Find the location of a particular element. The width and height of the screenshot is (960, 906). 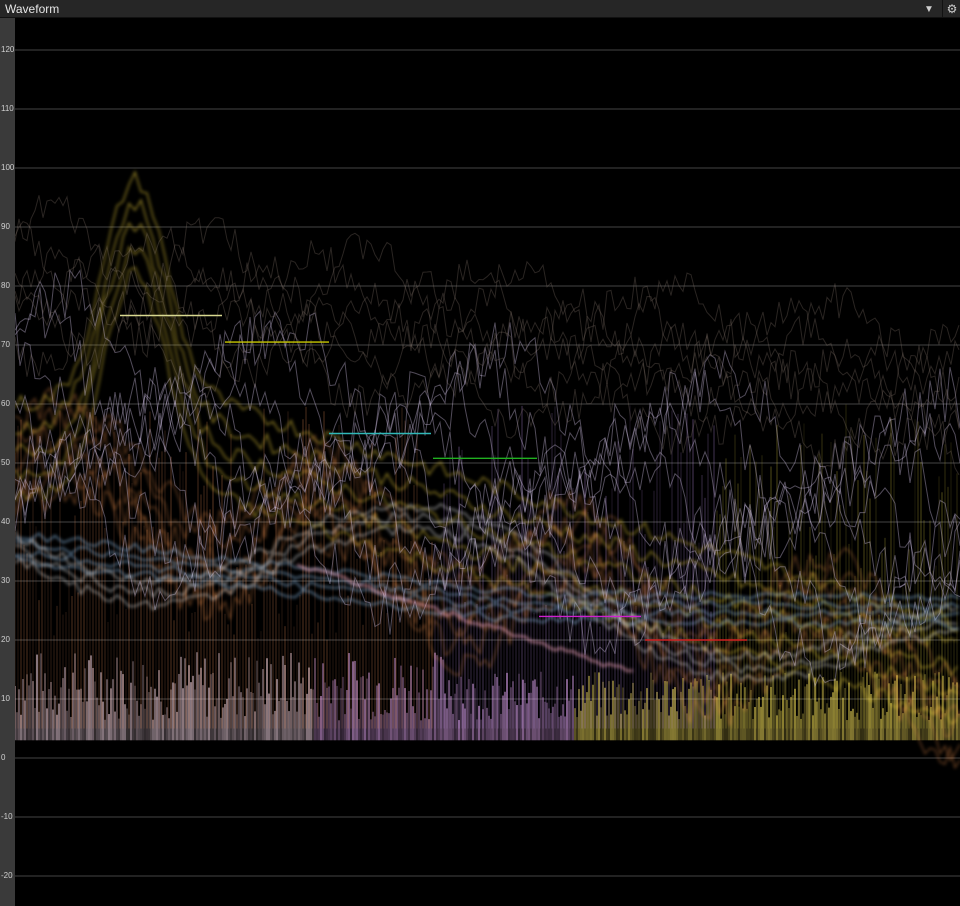

scale-label: -20 is located at coordinates (7, 875).